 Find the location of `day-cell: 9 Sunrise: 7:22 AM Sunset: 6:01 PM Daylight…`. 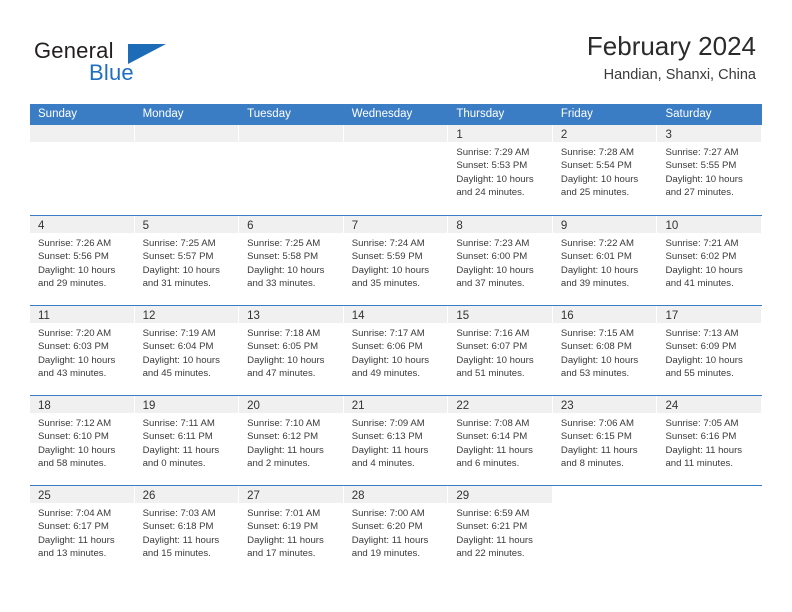

day-cell: 9 Sunrise: 7:22 AM Sunset: 6:01 PM Daylight… is located at coordinates (605, 260).